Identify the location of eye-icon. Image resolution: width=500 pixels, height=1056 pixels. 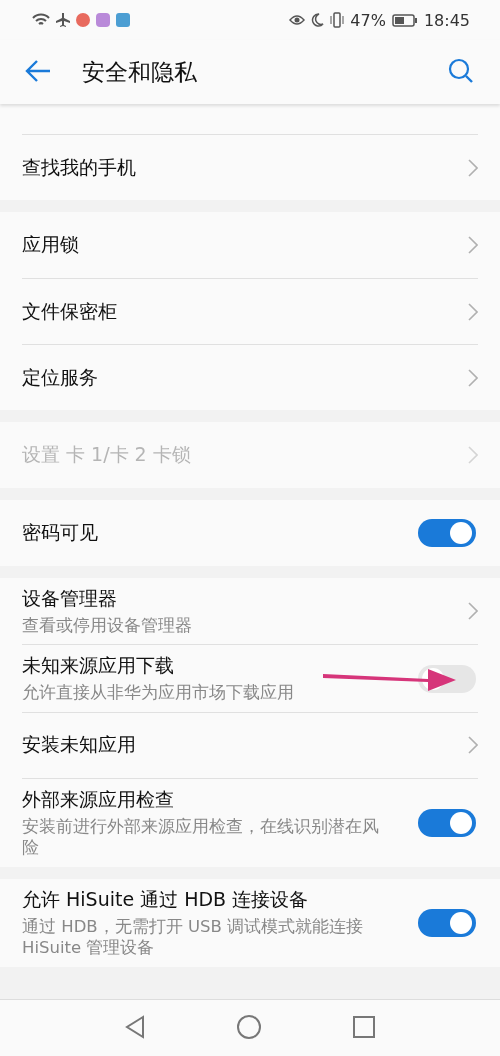
(297, 20).